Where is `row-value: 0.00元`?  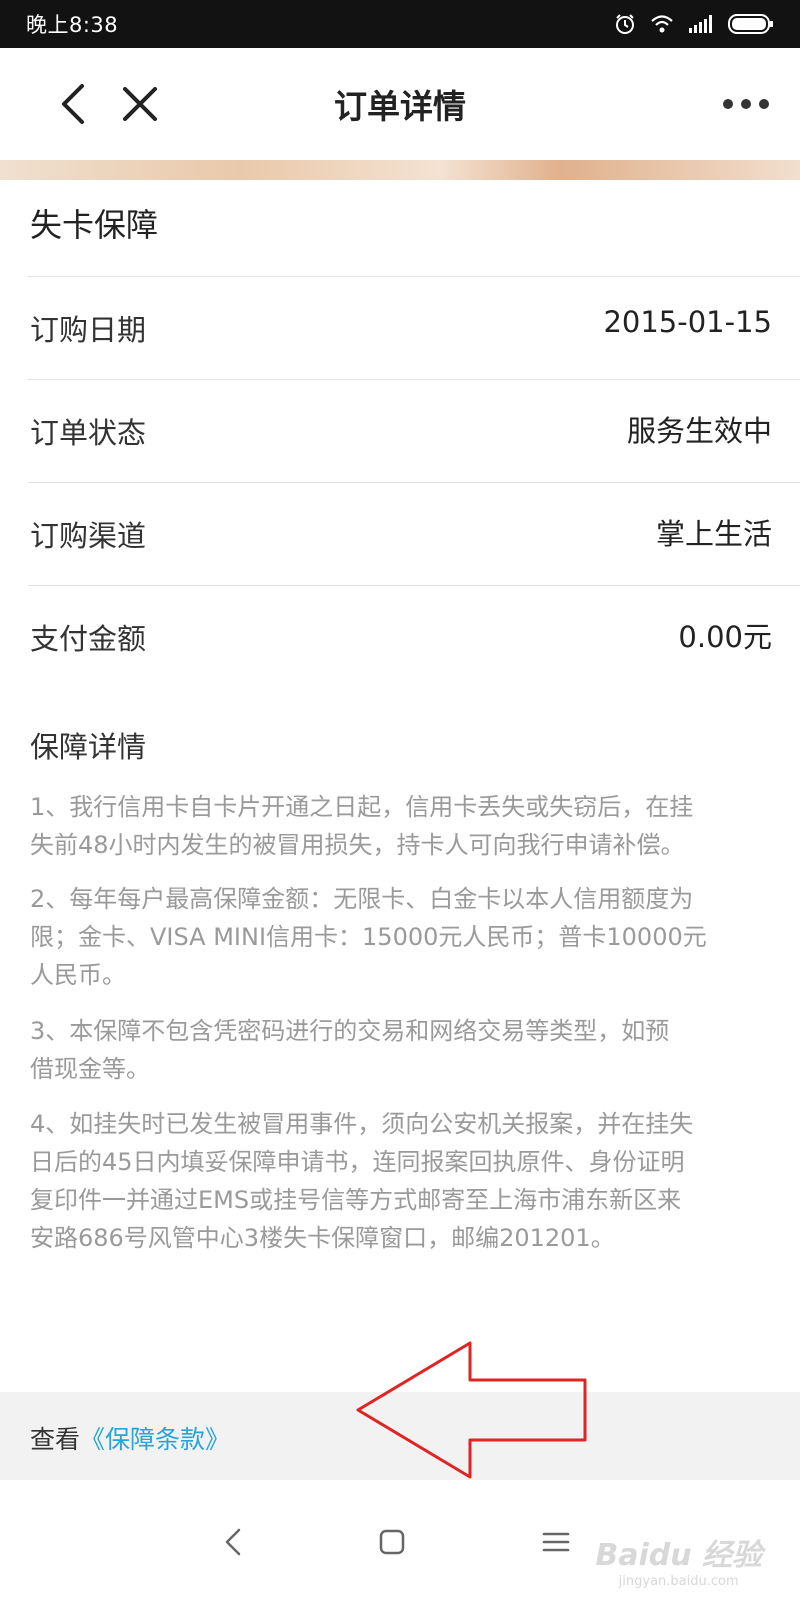
row-value: 0.00元 is located at coordinates (725, 637).